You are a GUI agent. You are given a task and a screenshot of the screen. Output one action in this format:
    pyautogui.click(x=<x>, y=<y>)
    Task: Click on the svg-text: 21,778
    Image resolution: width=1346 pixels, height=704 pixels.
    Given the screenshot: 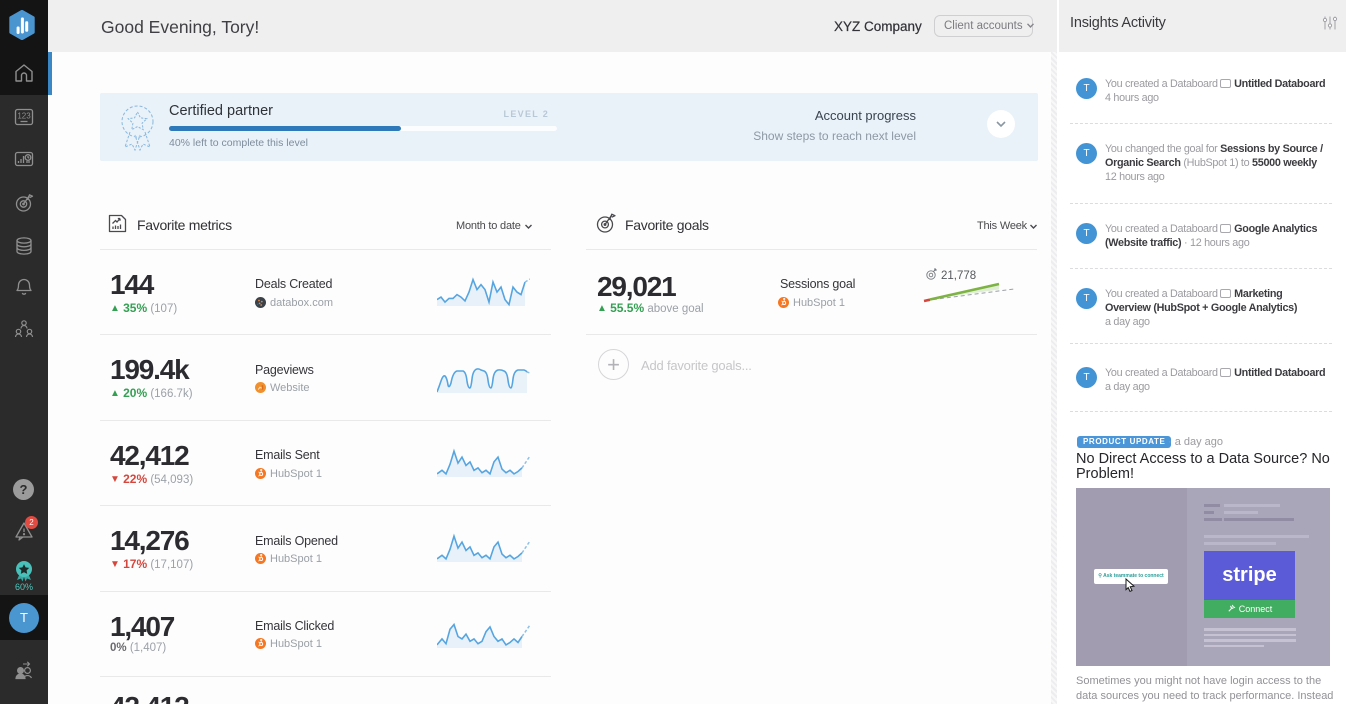 What is the action you would take?
    pyautogui.click(x=958, y=276)
    